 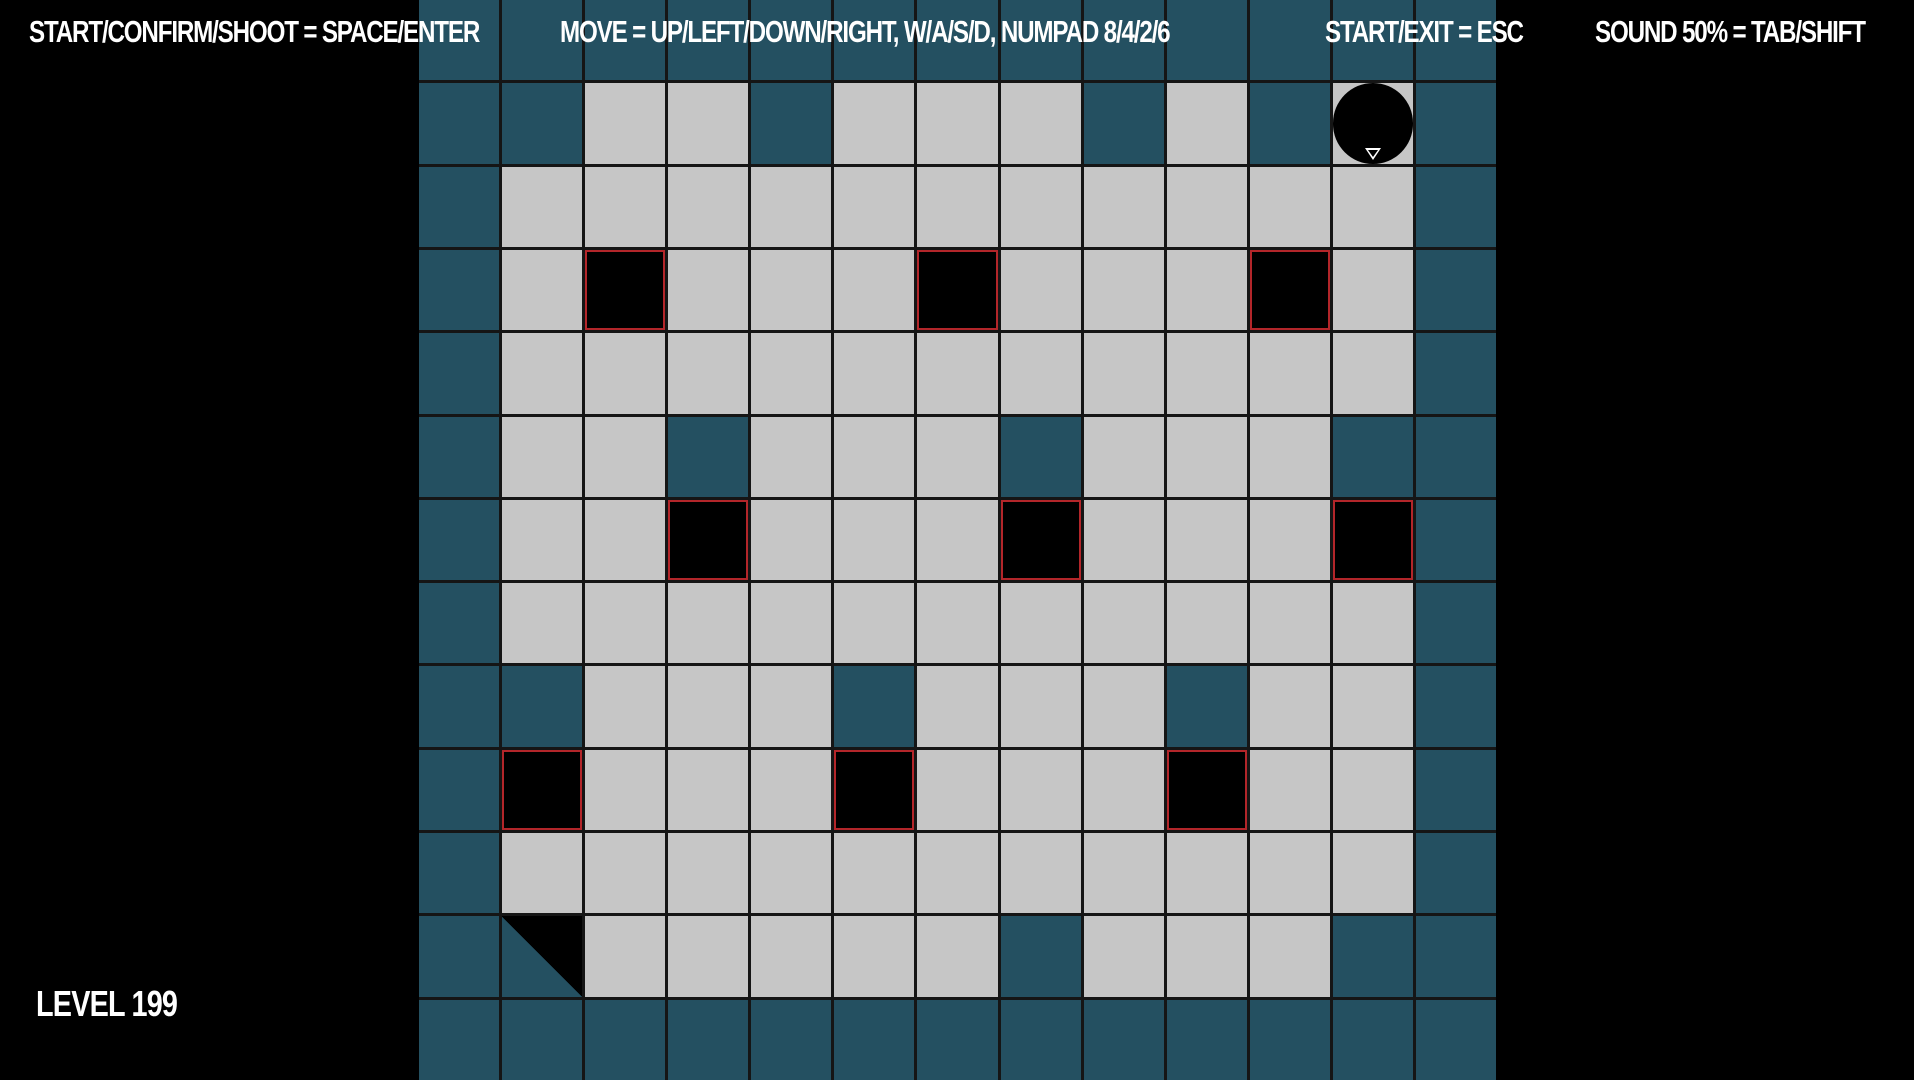 What do you see at coordinates (1730, 31) in the screenshot?
I see `hud-sound: SOUND 50% = TAB/SHIFT` at bounding box center [1730, 31].